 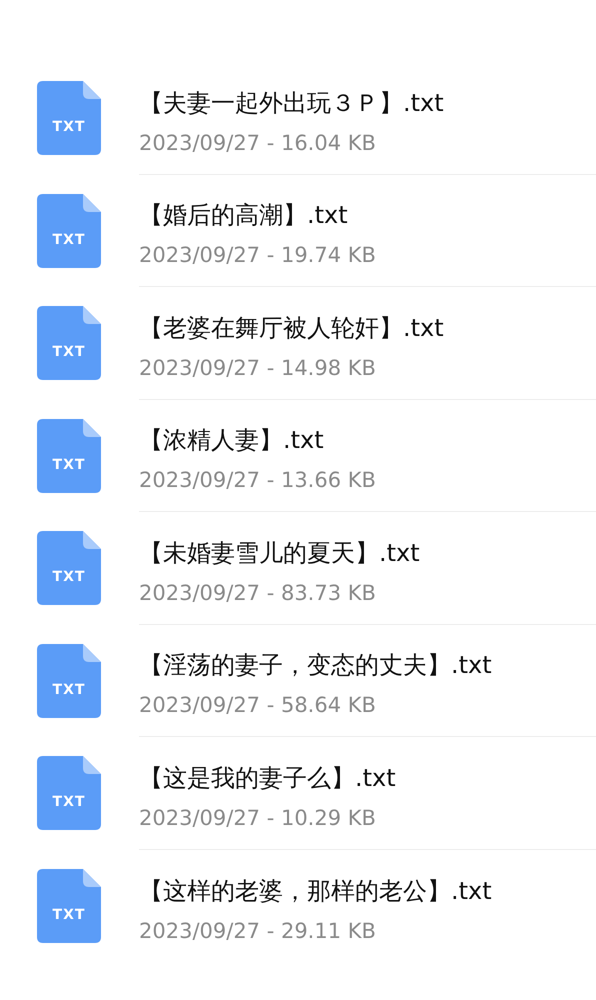 I want to click on file-details: 2023/09/27 - 19.74 KB, so click(x=258, y=255).